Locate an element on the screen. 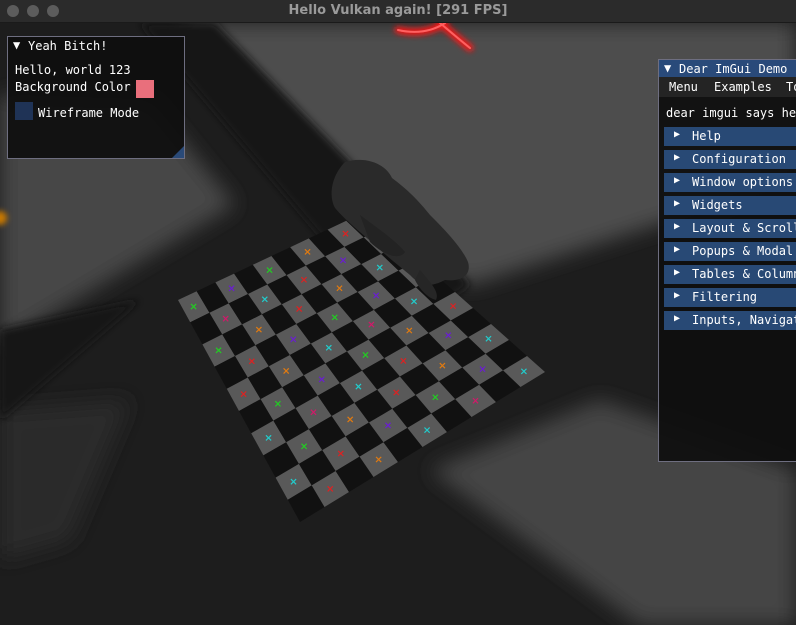 The width and height of the screenshot is (796, 625). section-header-configuration: ▶ Configuration is located at coordinates (730, 159).